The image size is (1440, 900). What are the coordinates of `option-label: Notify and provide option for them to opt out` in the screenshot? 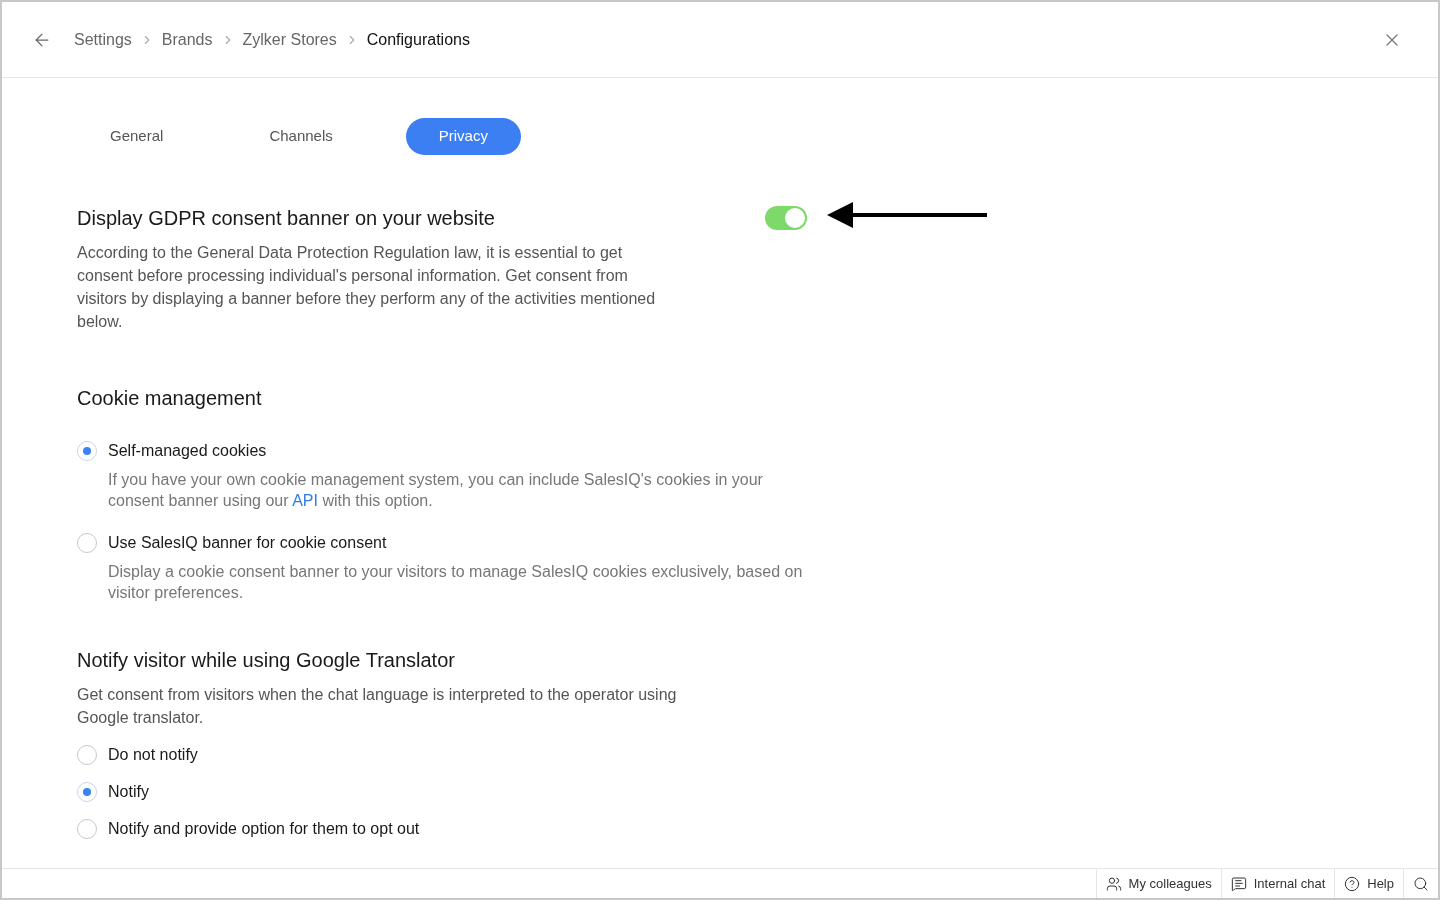 It's located at (264, 829).